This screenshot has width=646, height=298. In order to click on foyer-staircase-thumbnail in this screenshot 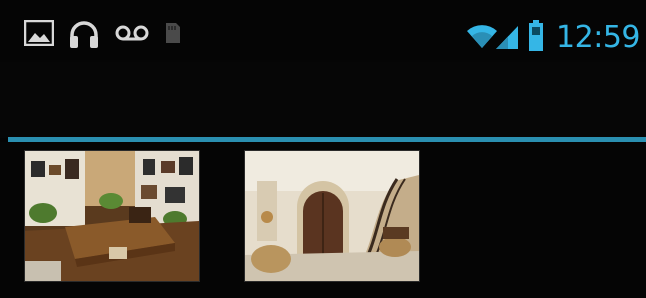, I will do `click(332, 216)`.